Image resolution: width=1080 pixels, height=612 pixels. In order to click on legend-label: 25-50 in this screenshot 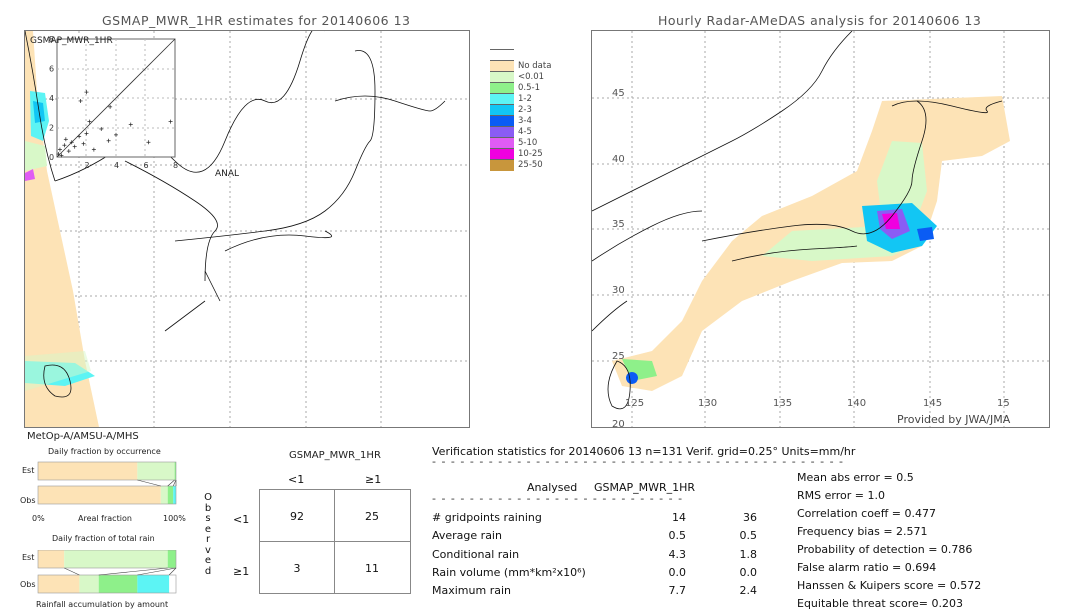, I will do `click(530, 165)`.